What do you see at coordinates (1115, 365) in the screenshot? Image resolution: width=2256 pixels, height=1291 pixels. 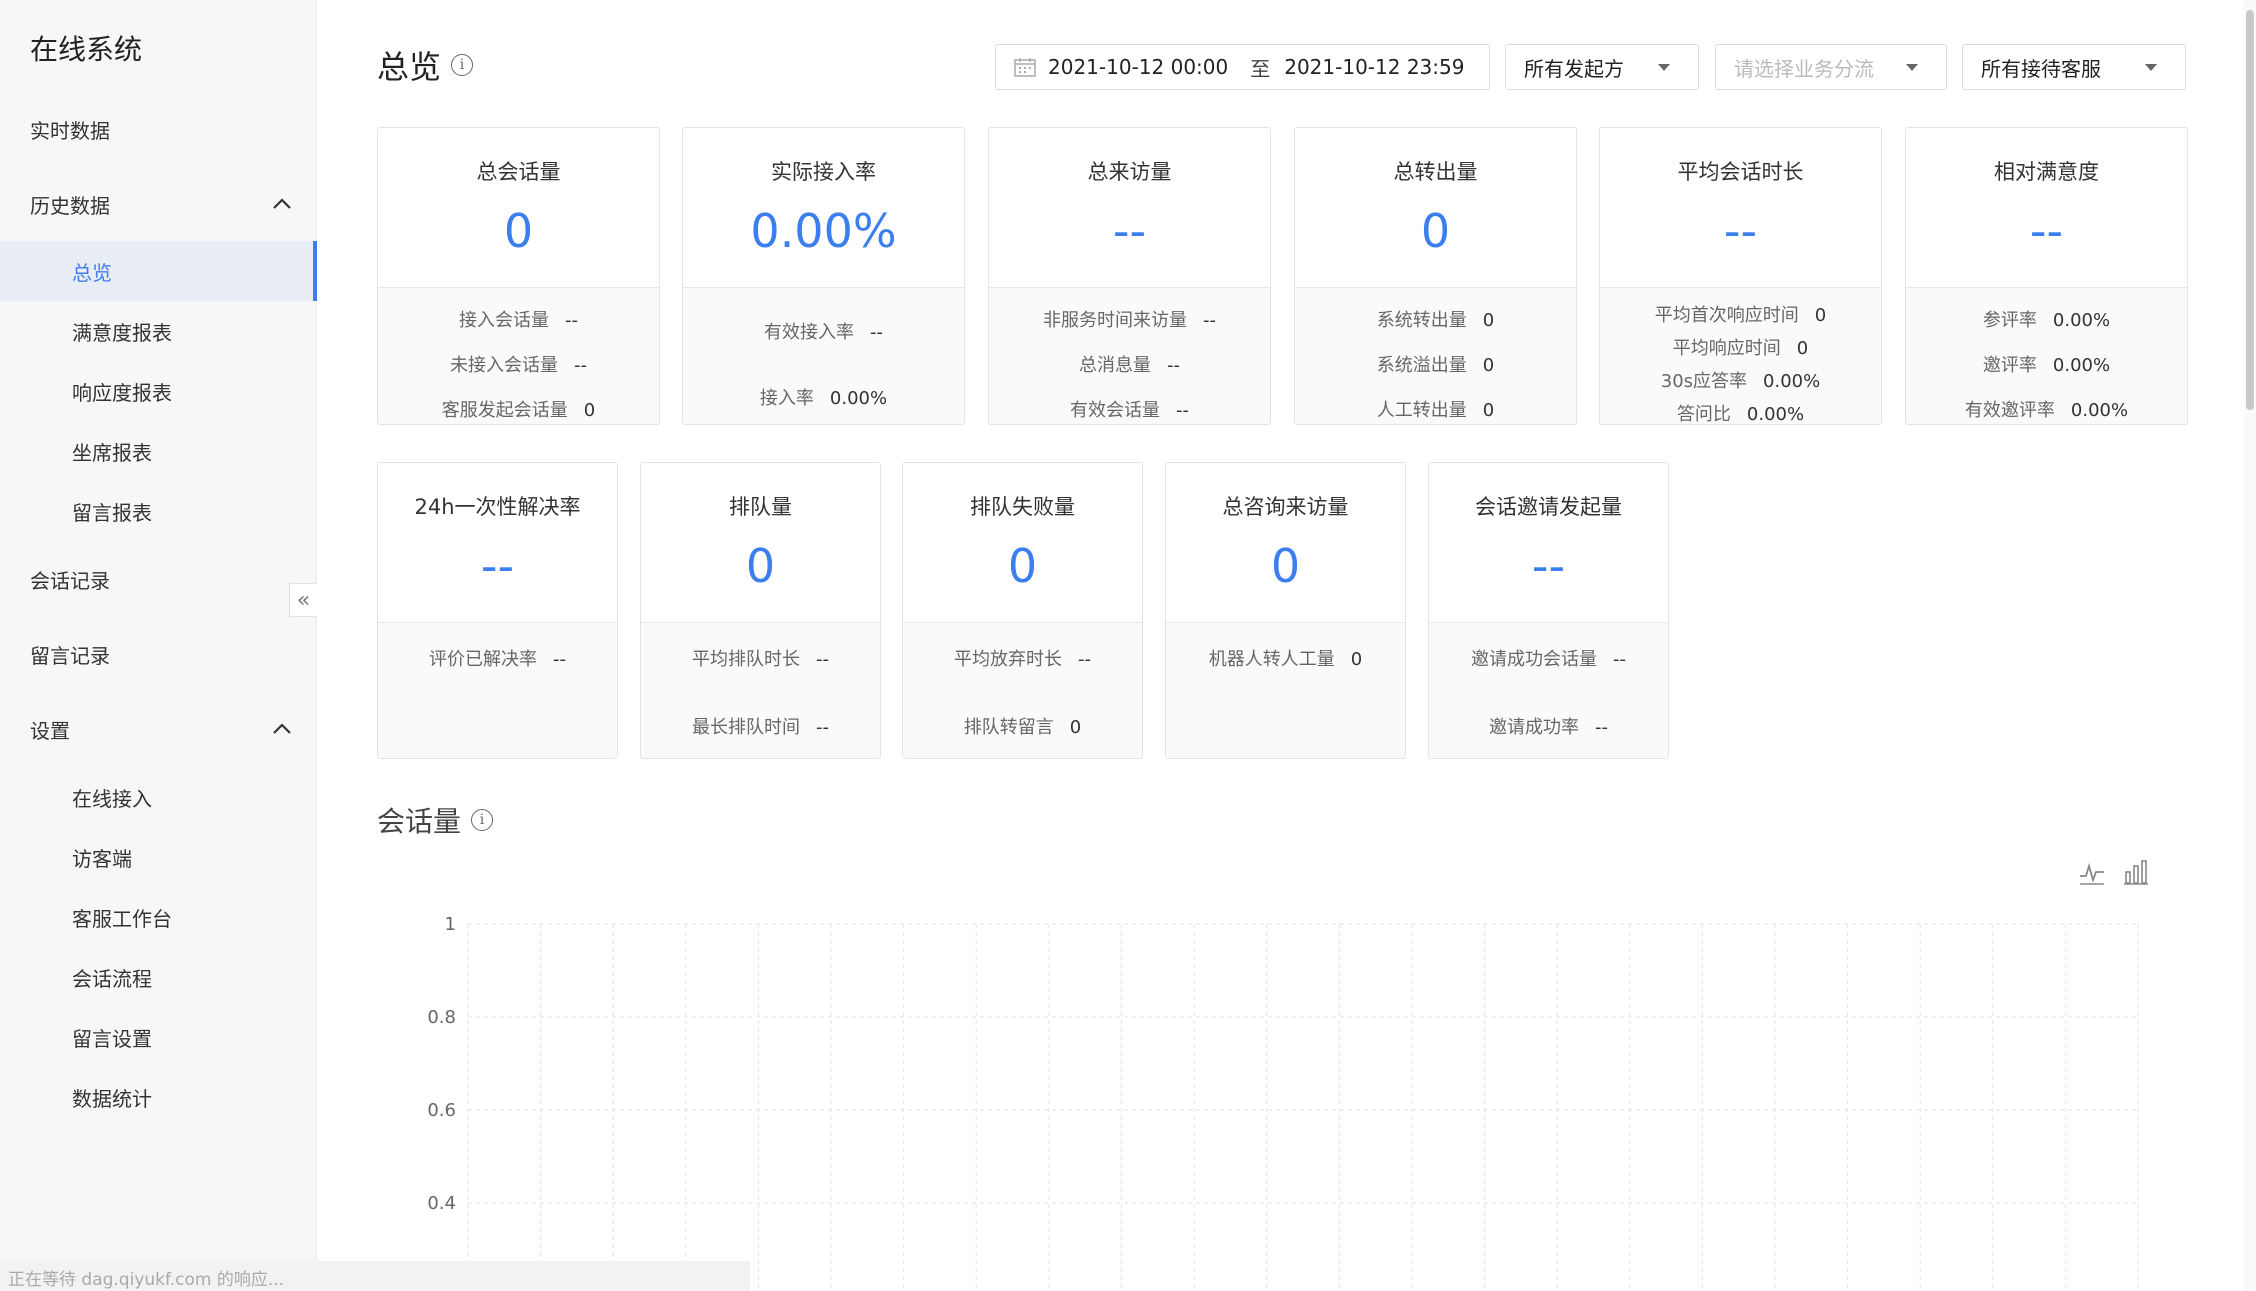 I see `stat-metric-label: 总消息量` at bounding box center [1115, 365].